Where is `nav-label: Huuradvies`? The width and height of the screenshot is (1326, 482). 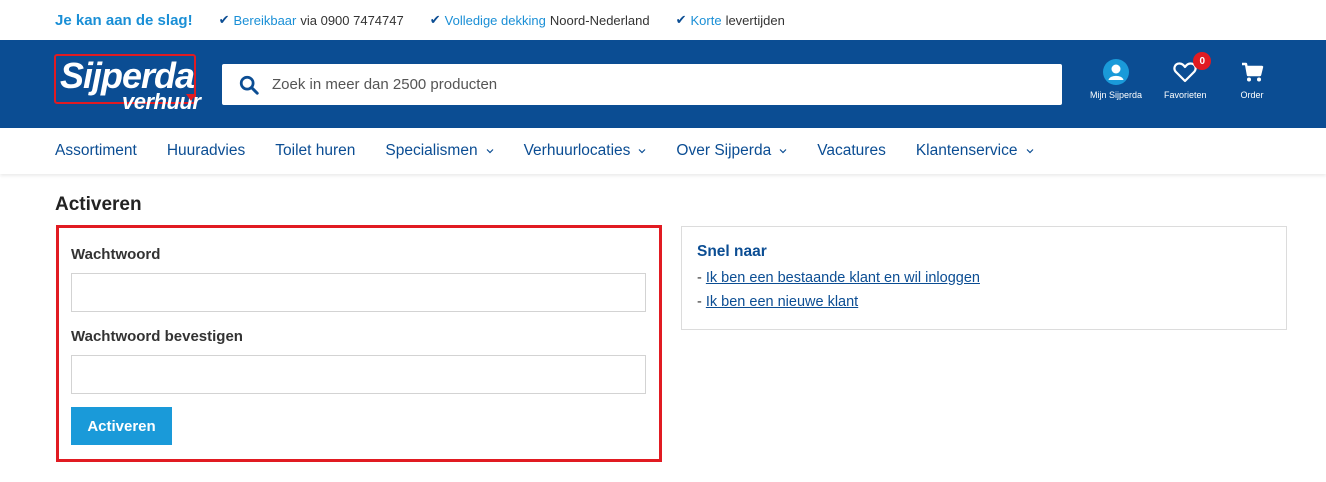
nav-label: Huuradvies is located at coordinates (206, 150).